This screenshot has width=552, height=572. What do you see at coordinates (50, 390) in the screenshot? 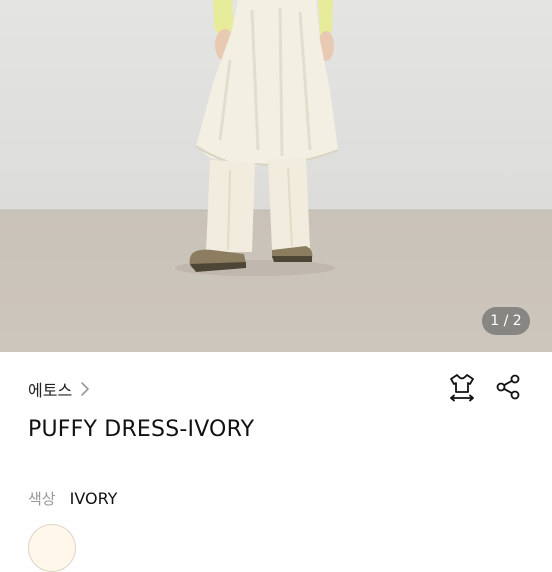
I see `brand-name: 에토스` at bounding box center [50, 390].